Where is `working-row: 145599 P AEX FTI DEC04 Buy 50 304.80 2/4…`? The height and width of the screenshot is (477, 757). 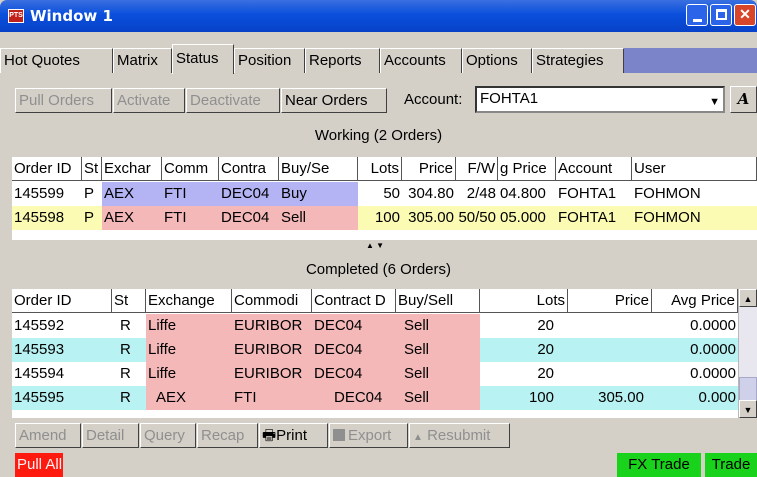
working-row: 145599 P AEX FTI DEC04 Buy 50 304.80 2/4… is located at coordinates (384, 194).